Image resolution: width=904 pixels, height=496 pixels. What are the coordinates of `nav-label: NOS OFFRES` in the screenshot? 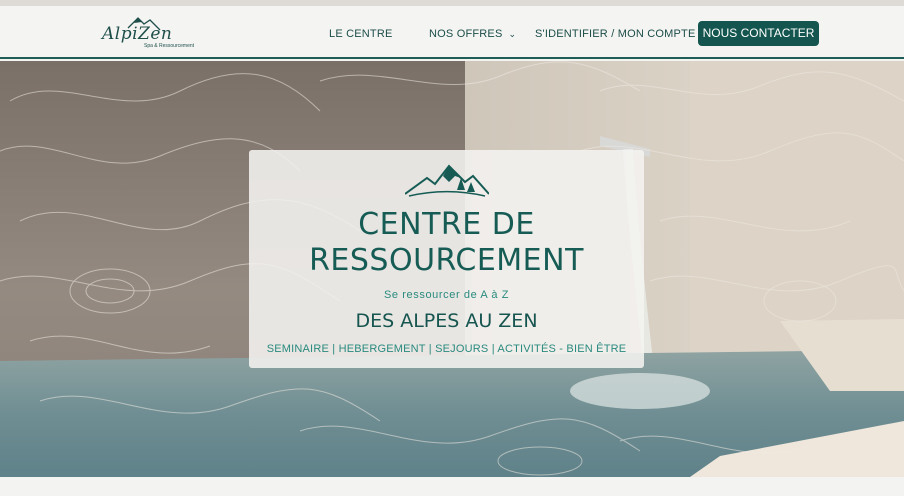 It's located at (466, 34).